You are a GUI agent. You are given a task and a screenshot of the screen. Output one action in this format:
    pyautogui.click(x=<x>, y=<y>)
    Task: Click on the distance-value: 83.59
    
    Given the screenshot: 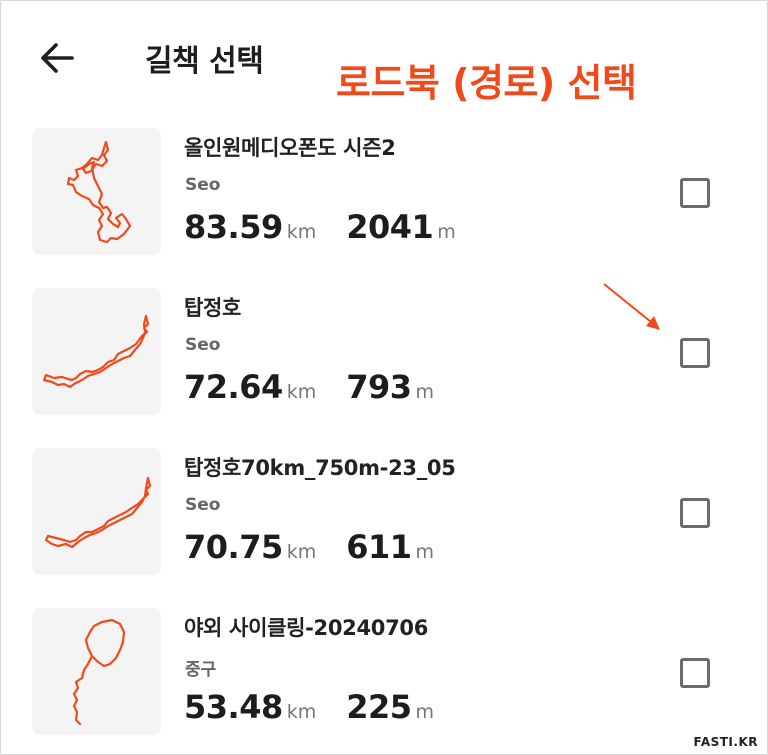 What is the action you would take?
    pyautogui.click(x=233, y=227)
    